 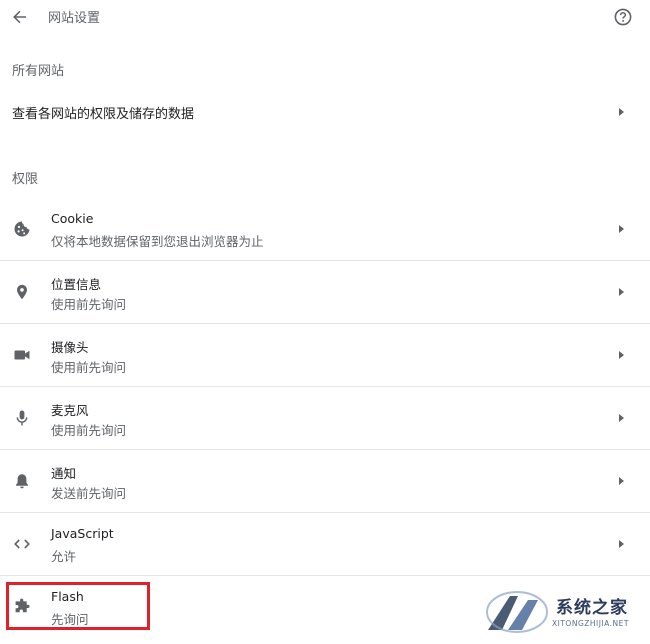 What do you see at coordinates (76, 284) in the screenshot?
I see `permission-title: 位置信息` at bounding box center [76, 284].